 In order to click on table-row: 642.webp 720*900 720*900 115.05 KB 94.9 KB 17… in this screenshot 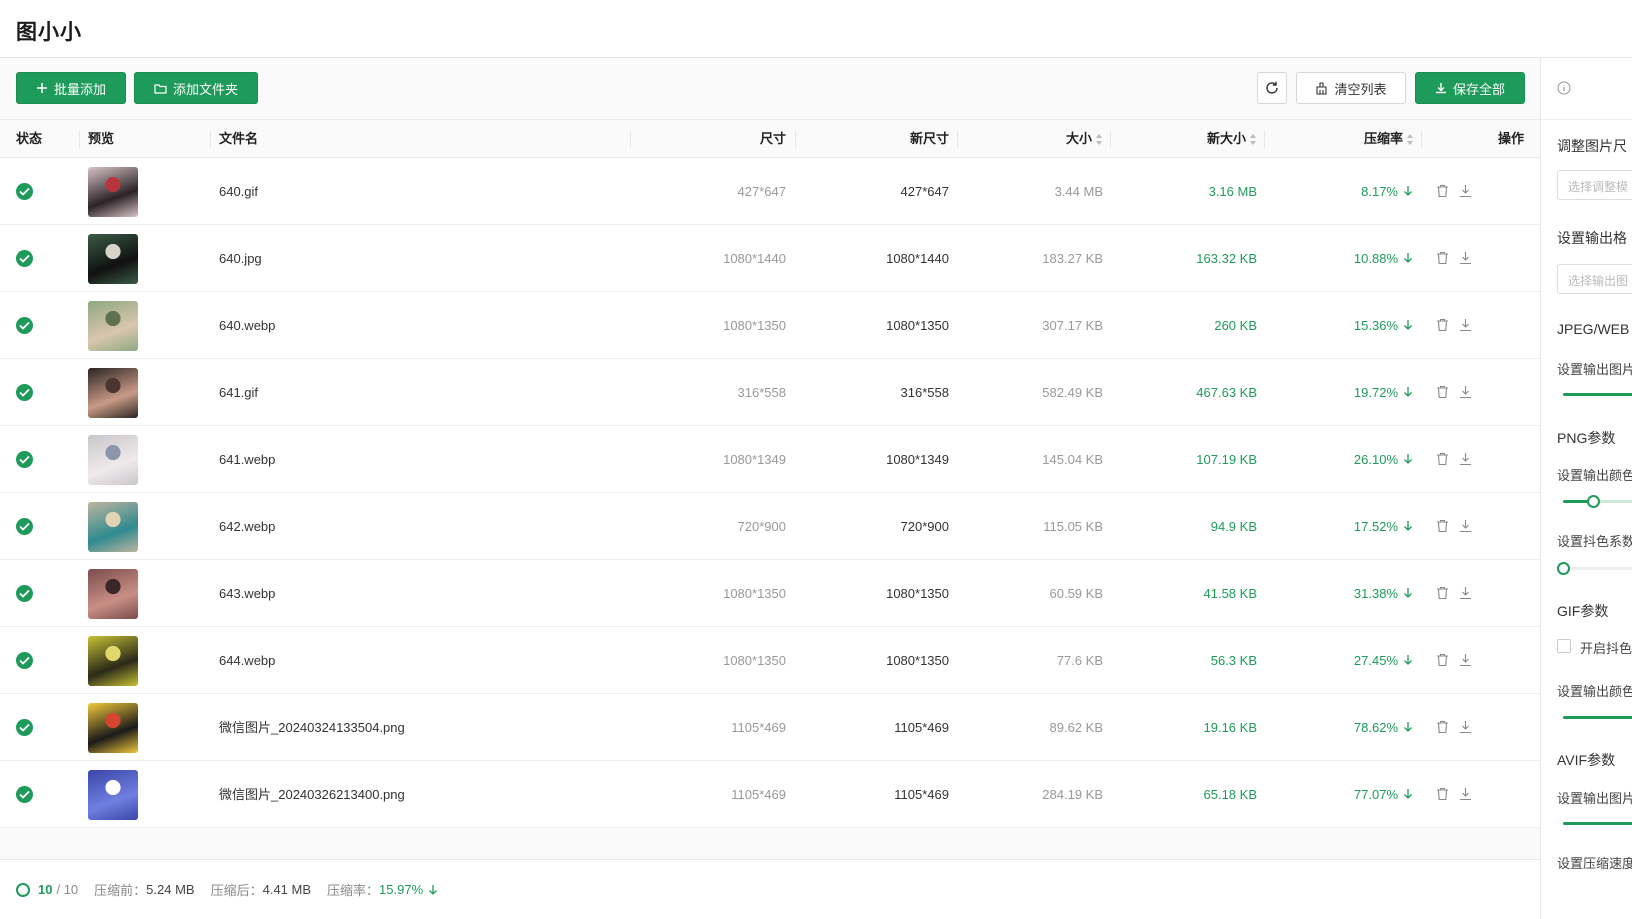, I will do `click(770, 526)`.